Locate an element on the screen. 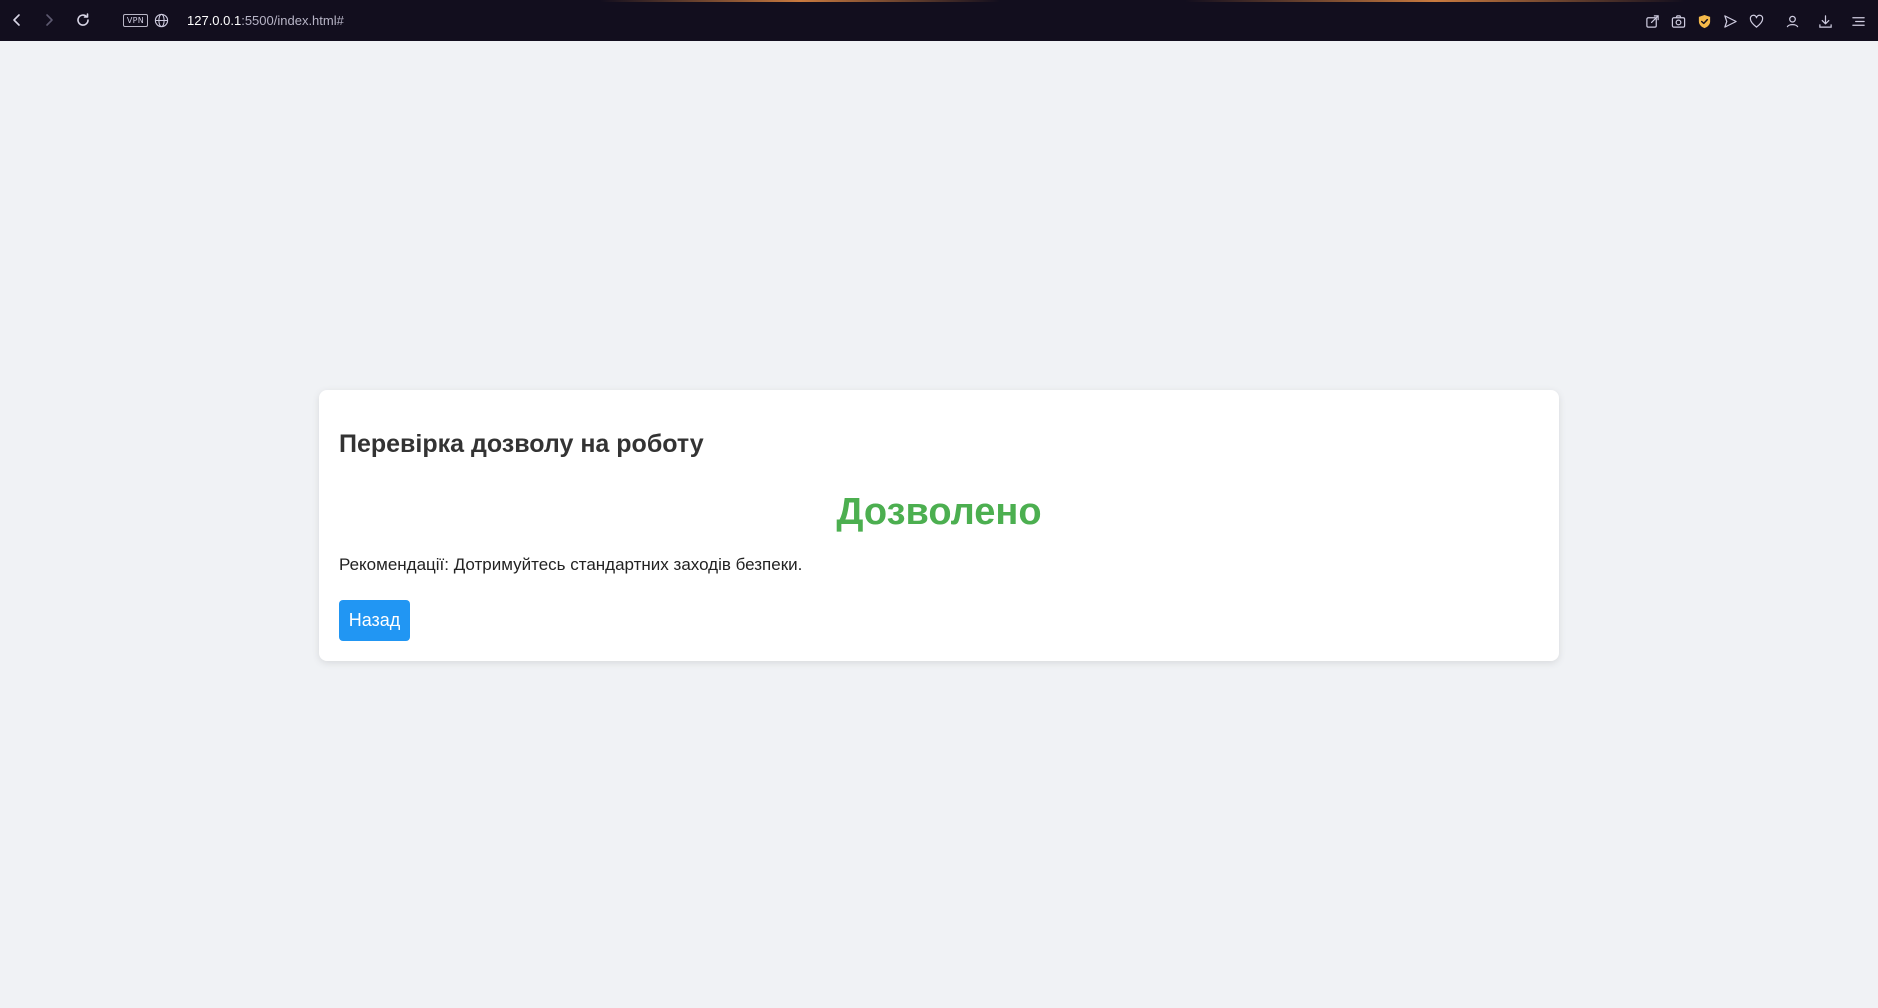 The height and width of the screenshot is (1008, 1878). permit-status: Дозволено is located at coordinates (939, 512).